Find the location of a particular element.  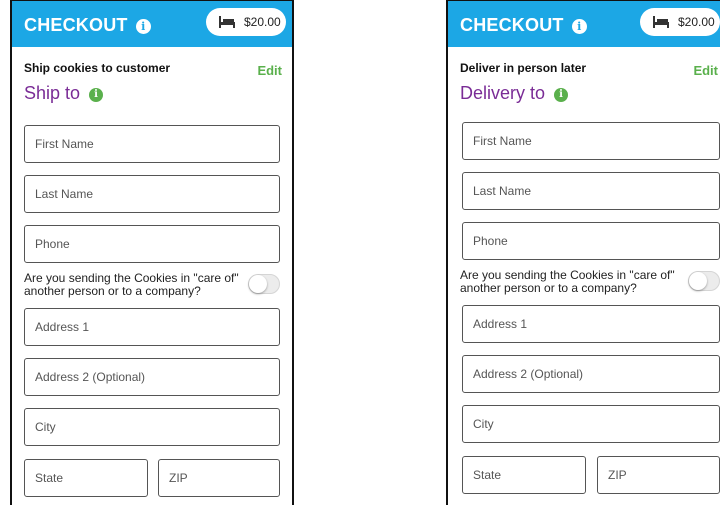

section-title: Ship to i is located at coordinates (64, 93).